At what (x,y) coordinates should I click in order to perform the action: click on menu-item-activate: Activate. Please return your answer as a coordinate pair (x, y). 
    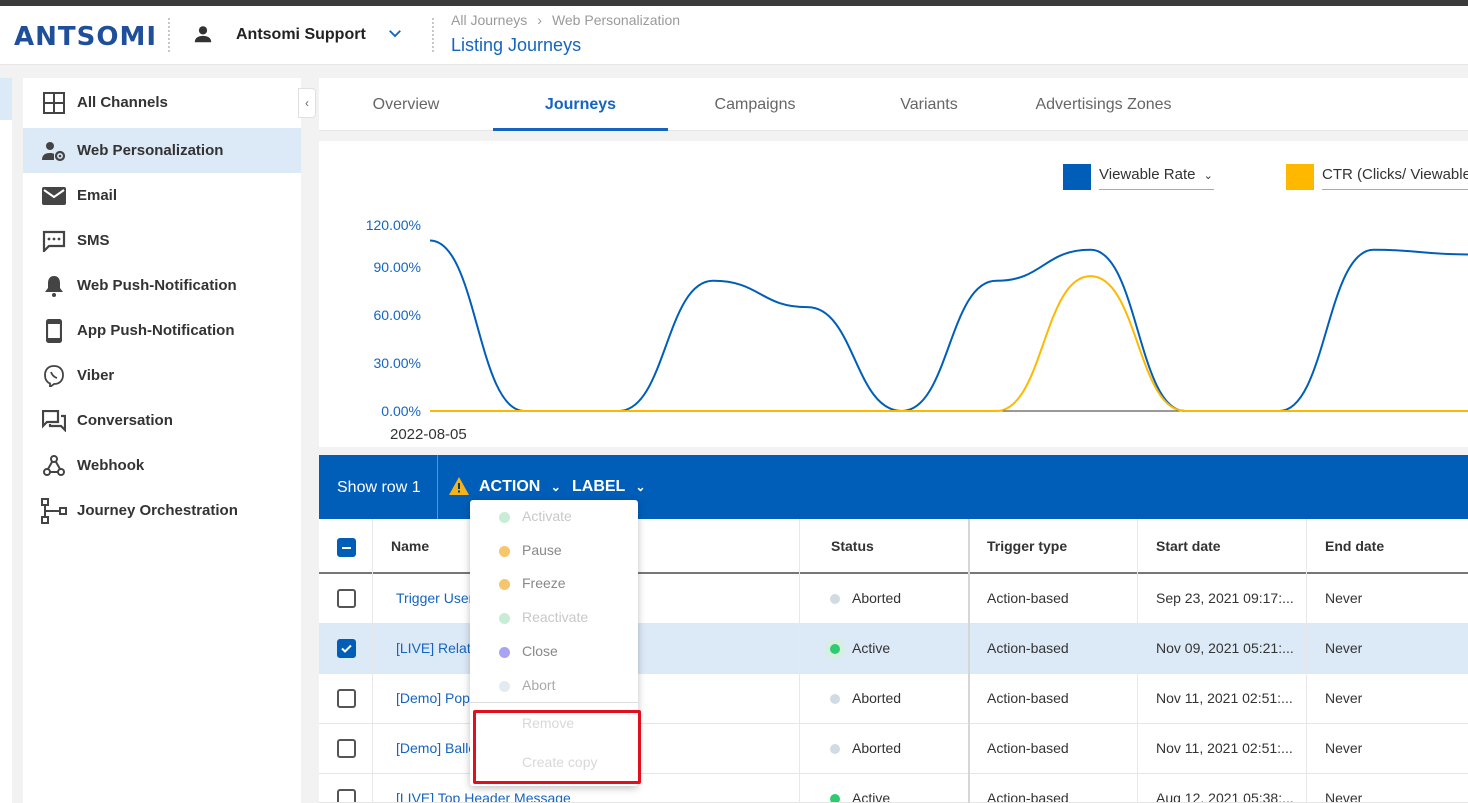
    Looking at the image, I should click on (554, 517).